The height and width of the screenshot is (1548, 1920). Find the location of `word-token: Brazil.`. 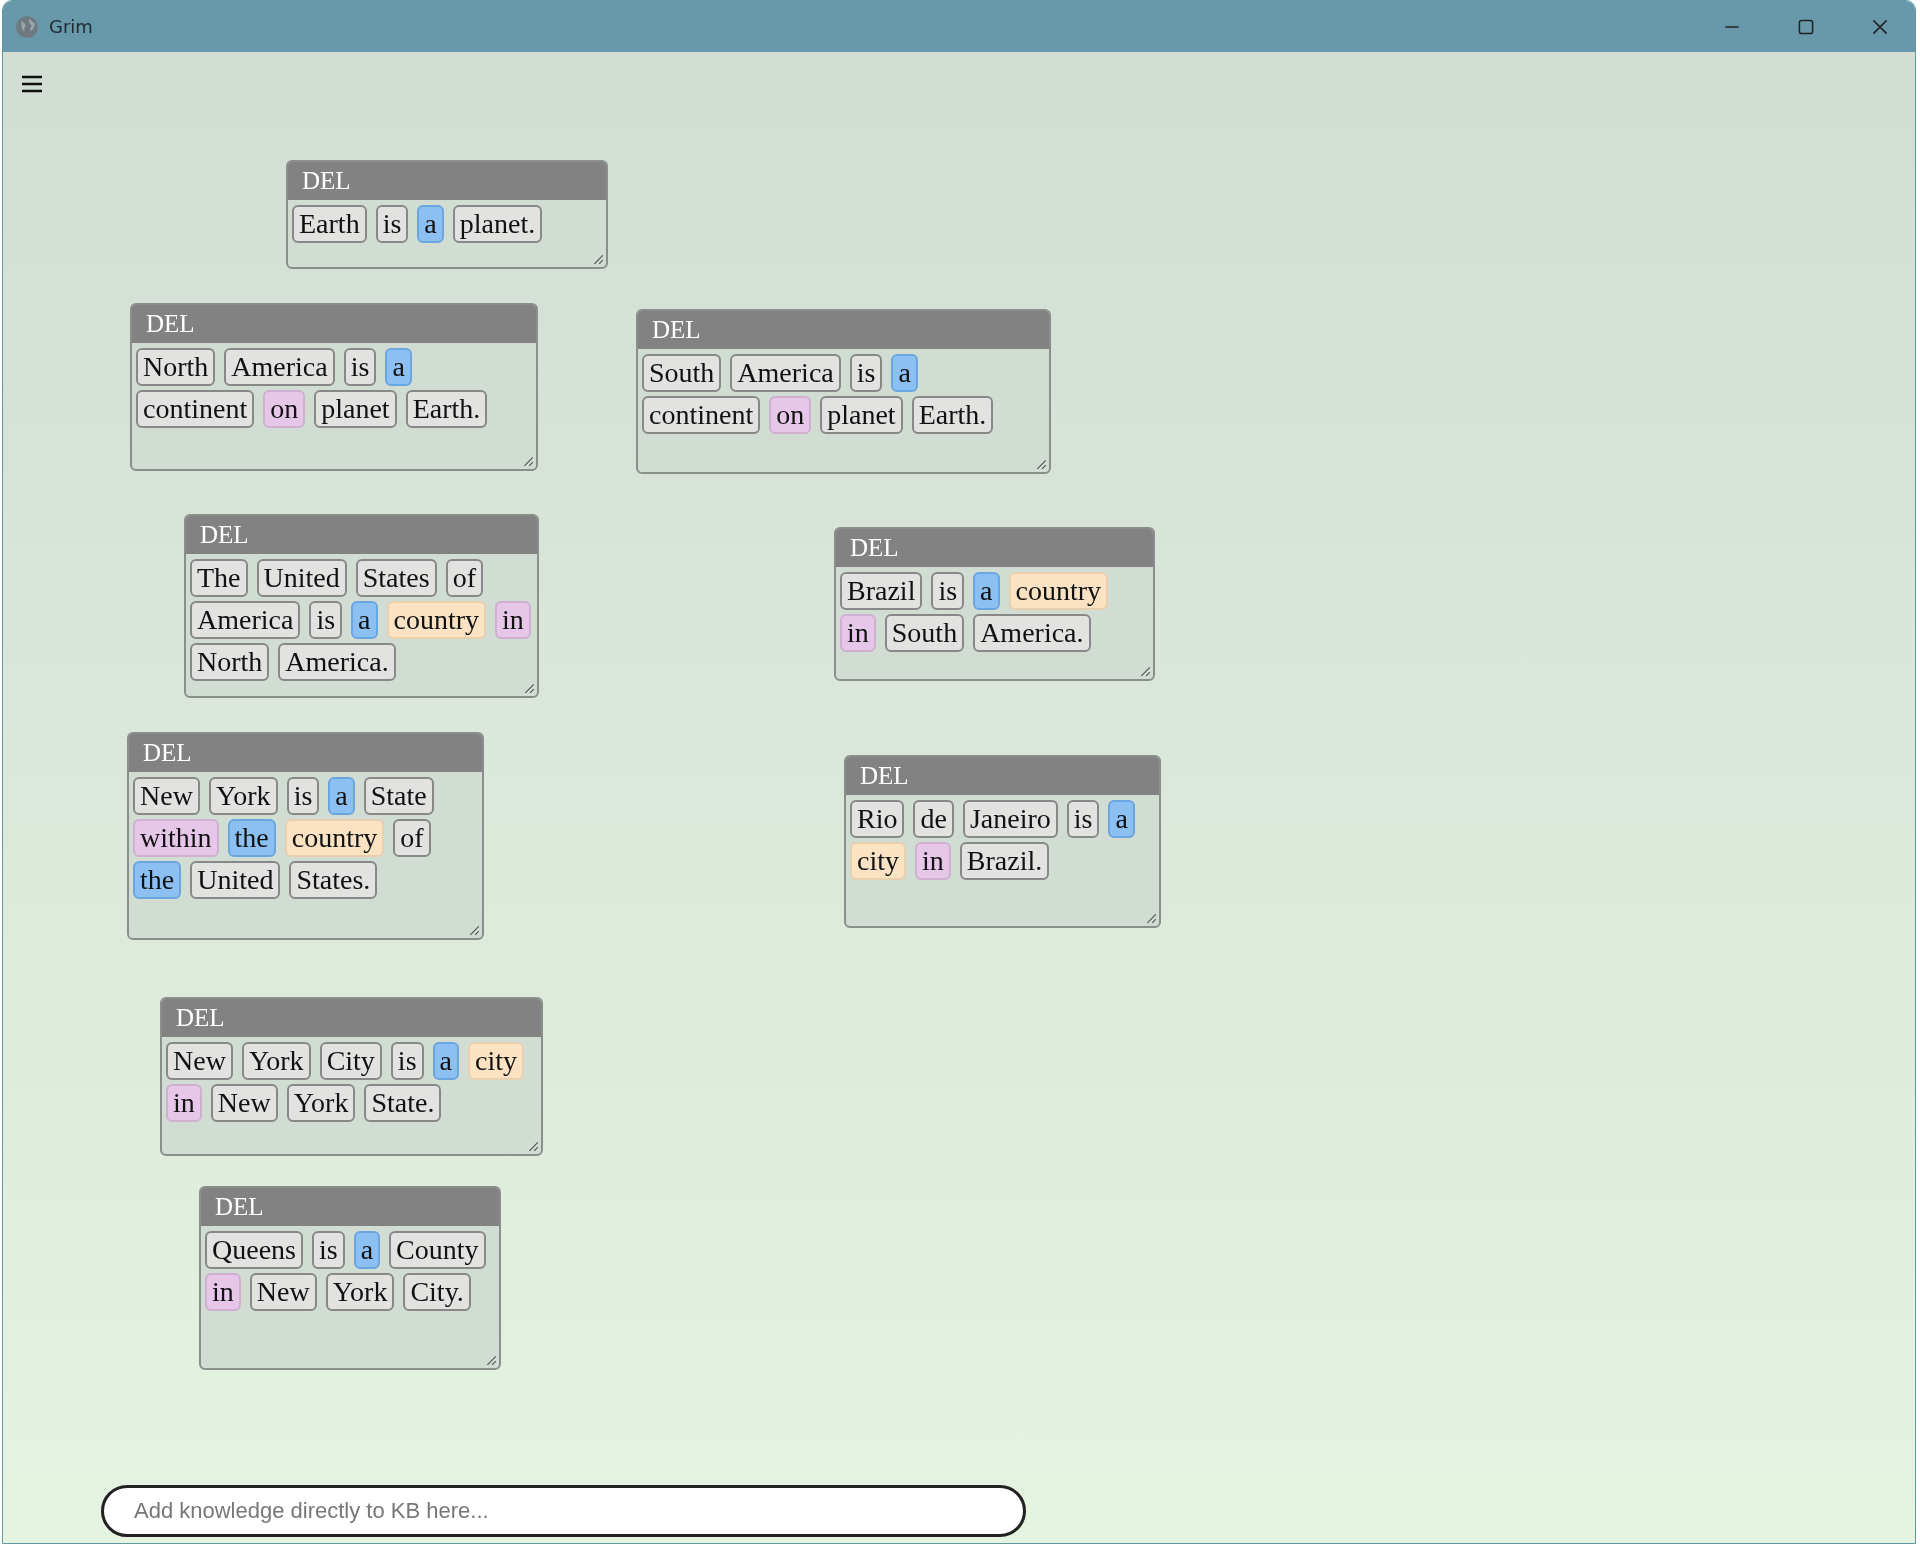

word-token: Brazil. is located at coordinates (1004, 861).